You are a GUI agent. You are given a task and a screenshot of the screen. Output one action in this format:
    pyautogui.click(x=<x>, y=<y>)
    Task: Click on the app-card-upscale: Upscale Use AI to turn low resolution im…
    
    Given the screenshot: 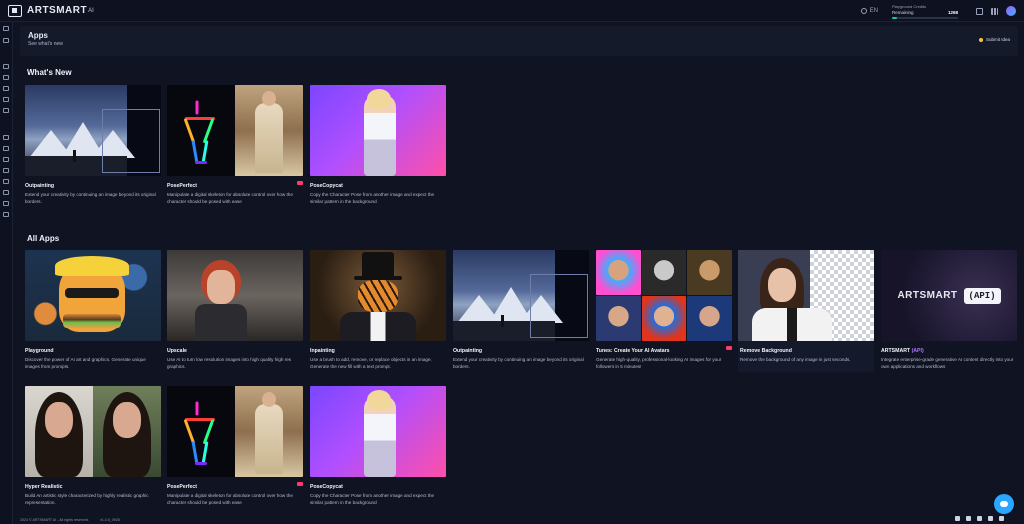 What is the action you would take?
    pyautogui.click(x=235, y=310)
    